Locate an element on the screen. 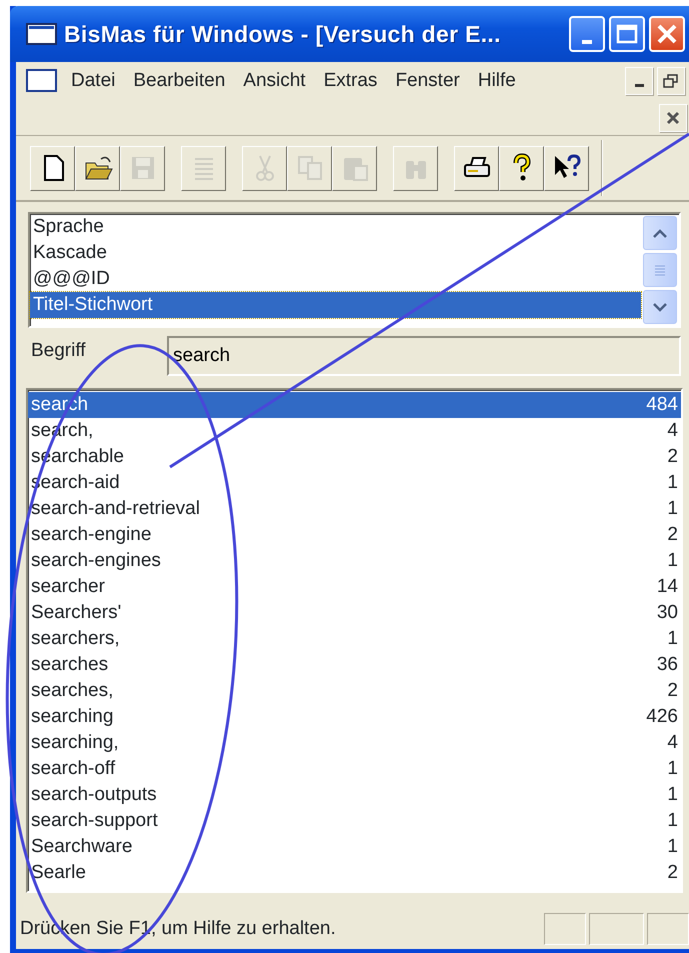  field-item: Sprache is located at coordinates (335, 227).